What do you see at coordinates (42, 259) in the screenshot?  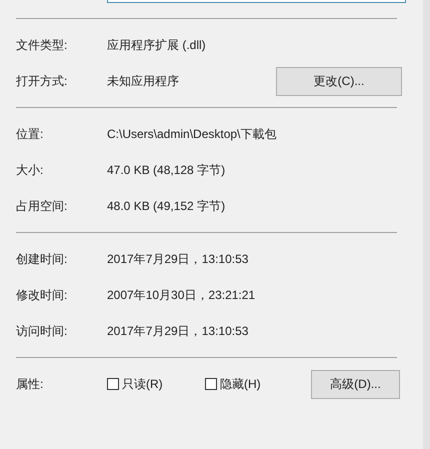 I see `field-label: 创建时间:` at bounding box center [42, 259].